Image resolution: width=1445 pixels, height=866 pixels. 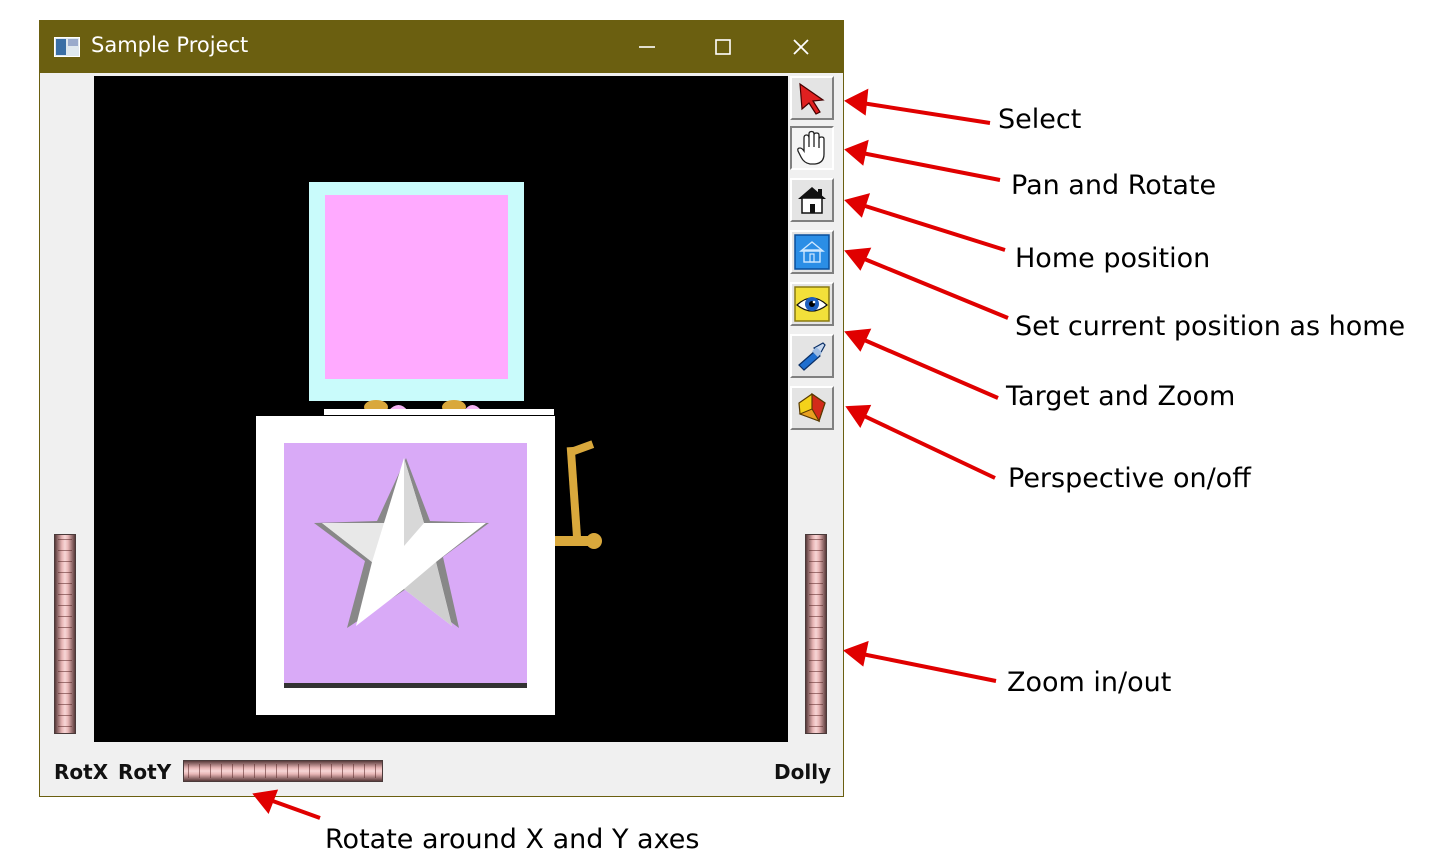 I want to click on callout-set-home: Set current position as home, so click(x=1210, y=326).